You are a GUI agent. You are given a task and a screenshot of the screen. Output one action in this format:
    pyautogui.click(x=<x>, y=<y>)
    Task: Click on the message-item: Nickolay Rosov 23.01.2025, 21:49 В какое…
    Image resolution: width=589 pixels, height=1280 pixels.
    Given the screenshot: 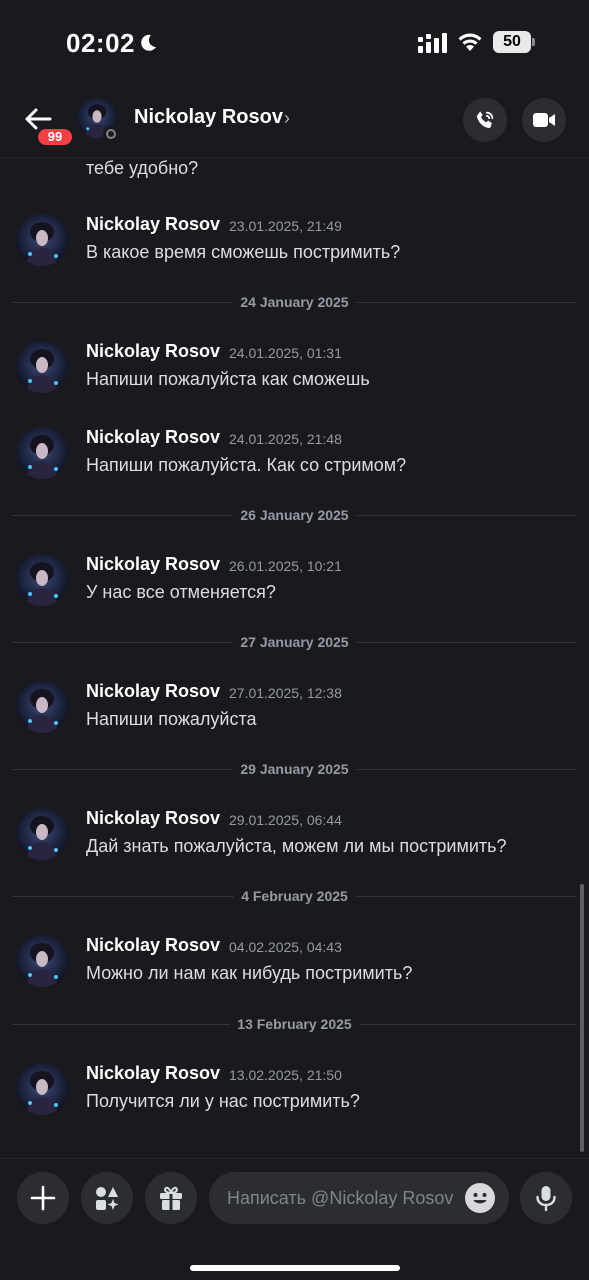 What is the action you would take?
    pyautogui.click(x=294, y=249)
    